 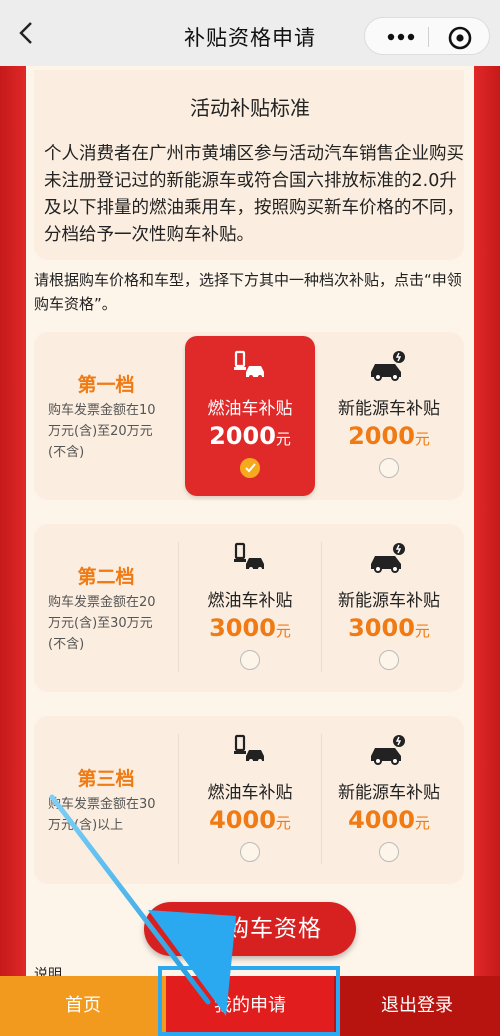 What do you see at coordinates (248, 292) in the screenshot?
I see `instruction-text: 请根据购车价格和车型，选择下方其中一种档次补贴，点击“申领购车资格”。` at bounding box center [248, 292].